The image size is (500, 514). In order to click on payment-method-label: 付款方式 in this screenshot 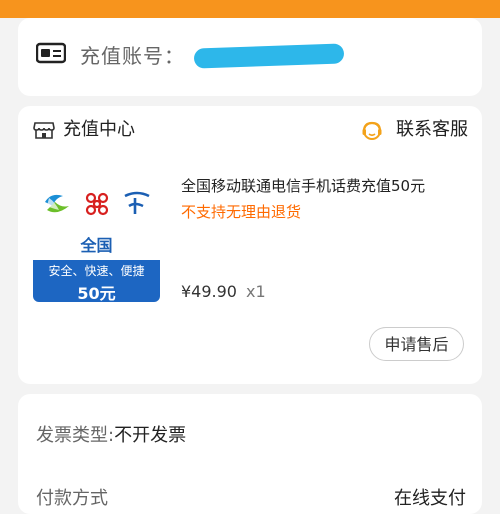, I will do `click(72, 498)`.